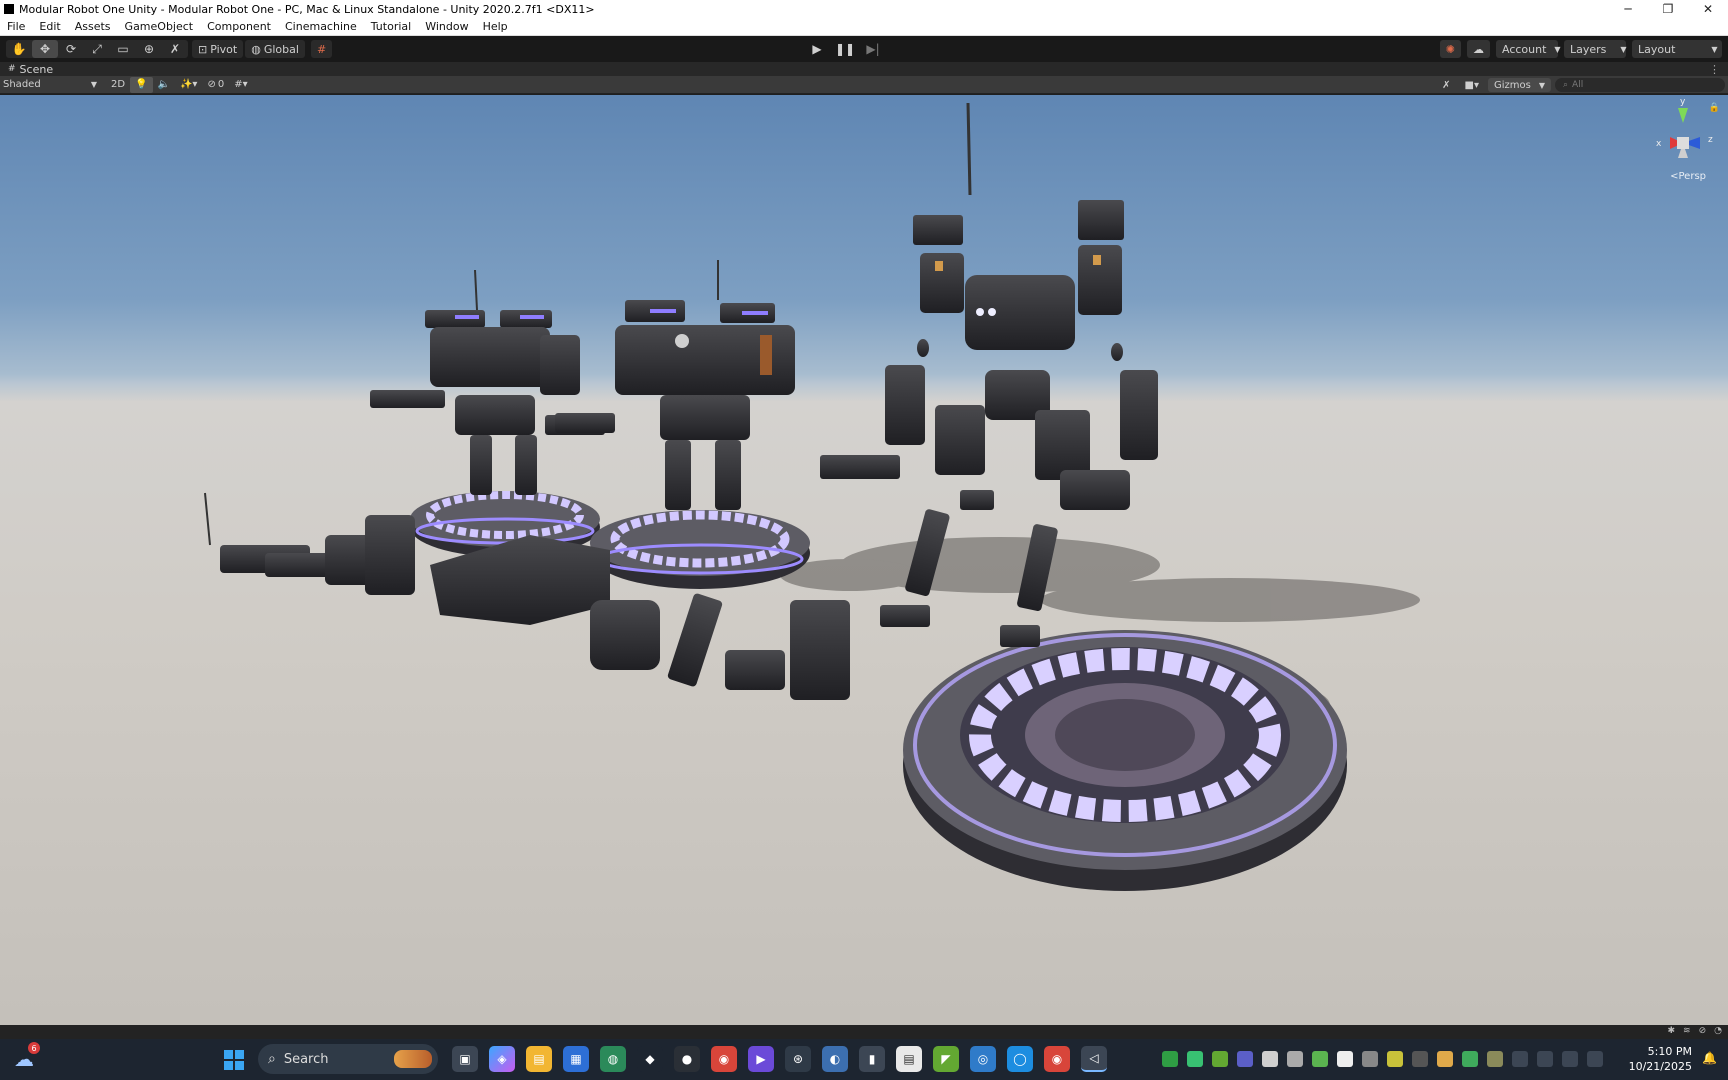 This screenshot has width=1728, height=1080. What do you see at coordinates (1640, 85) in the screenshot?
I see `scene-search-input: ⌕ All` at bounding box center [1640, 85].